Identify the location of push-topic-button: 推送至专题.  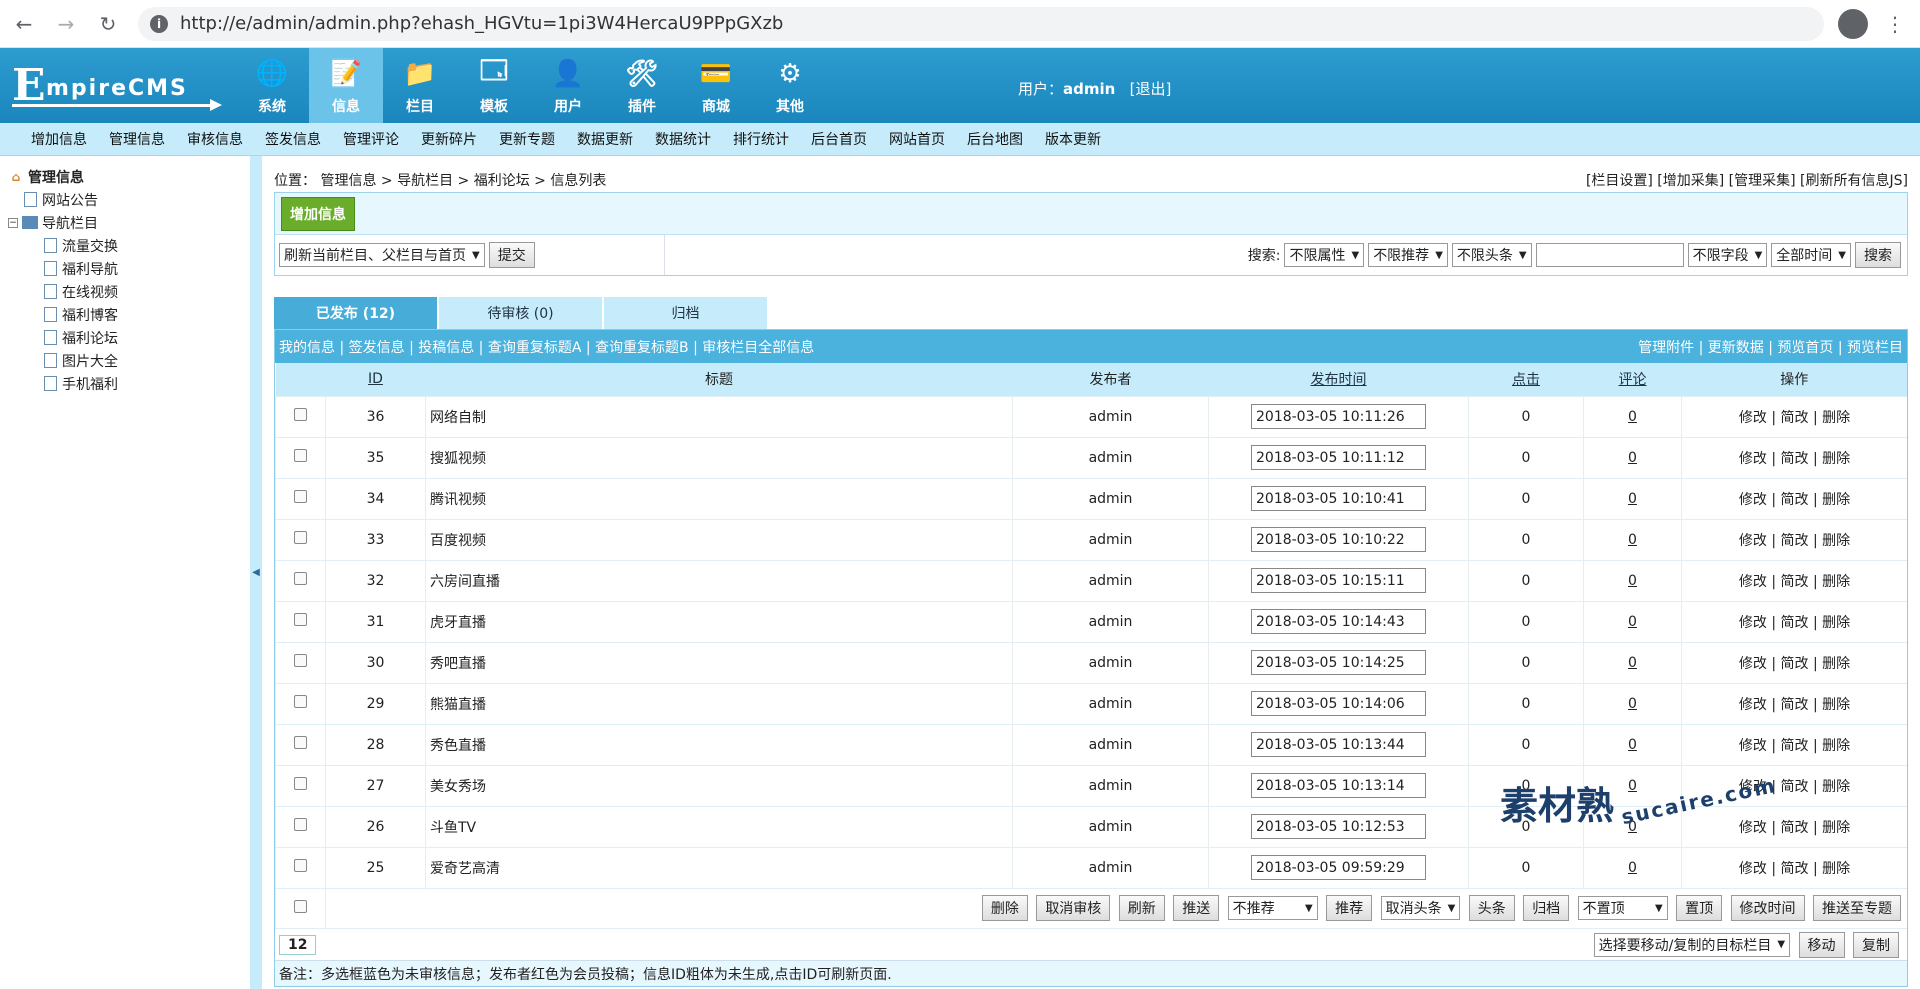
(1857, 908).